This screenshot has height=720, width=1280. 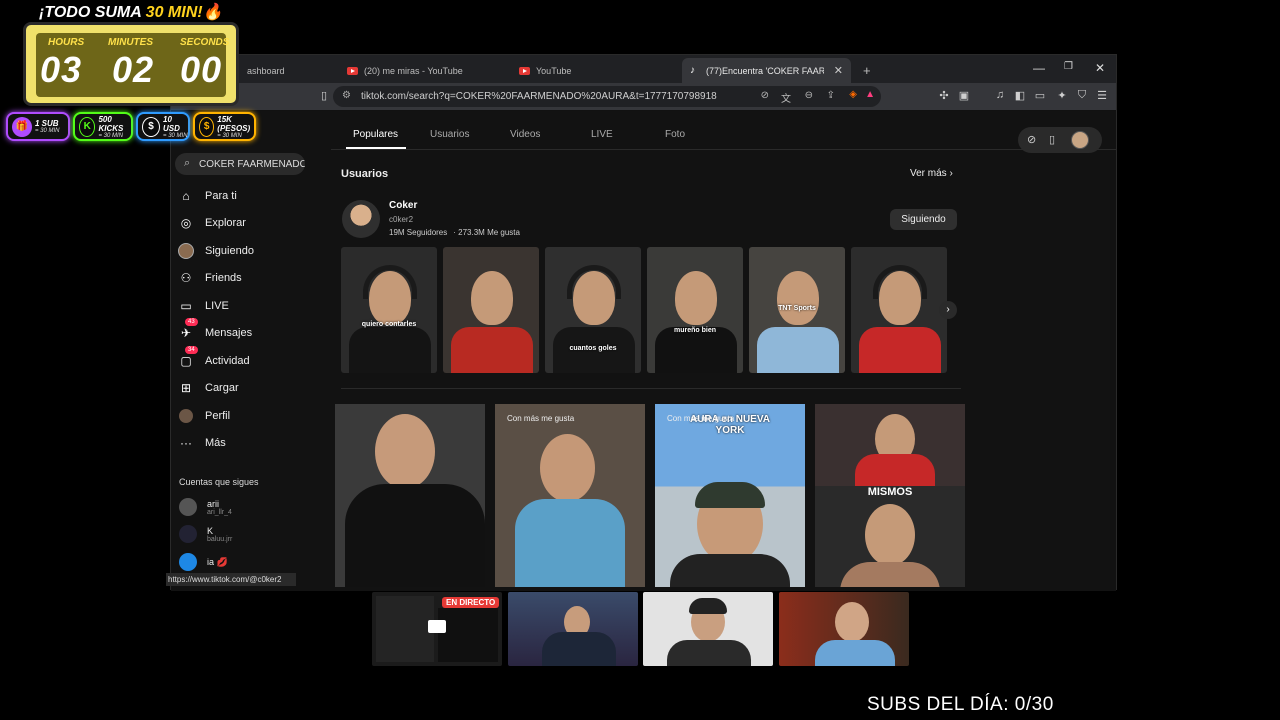 I want to click on video-thumbnail: mureño bien, so click(x=695, y=310).